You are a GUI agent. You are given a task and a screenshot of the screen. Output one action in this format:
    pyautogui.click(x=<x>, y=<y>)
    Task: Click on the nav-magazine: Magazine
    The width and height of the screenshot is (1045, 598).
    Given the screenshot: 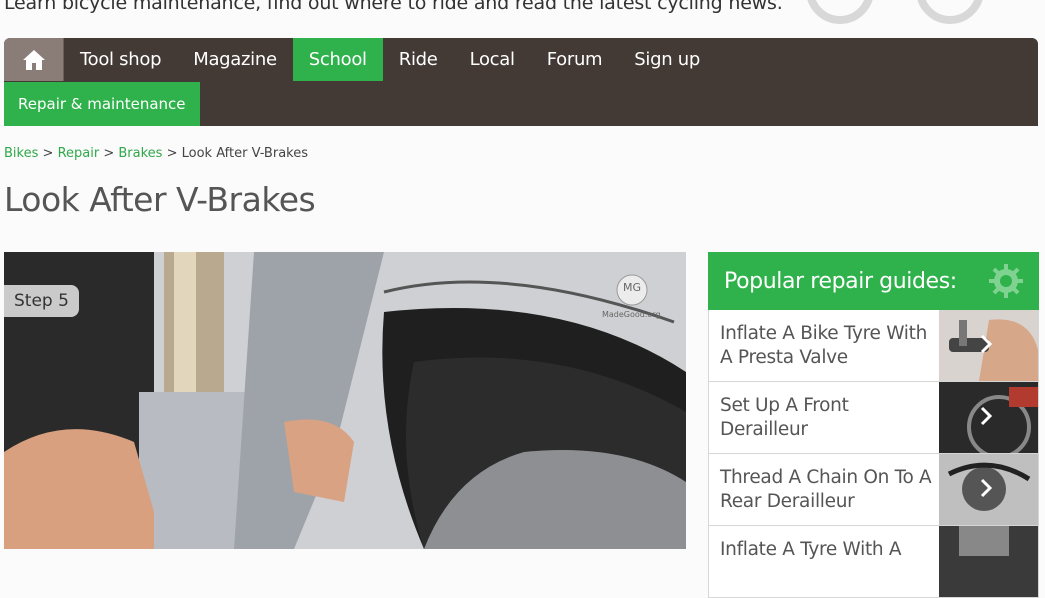 What is the action you would take?
    pyautogui.click(x=235, y=59)
    